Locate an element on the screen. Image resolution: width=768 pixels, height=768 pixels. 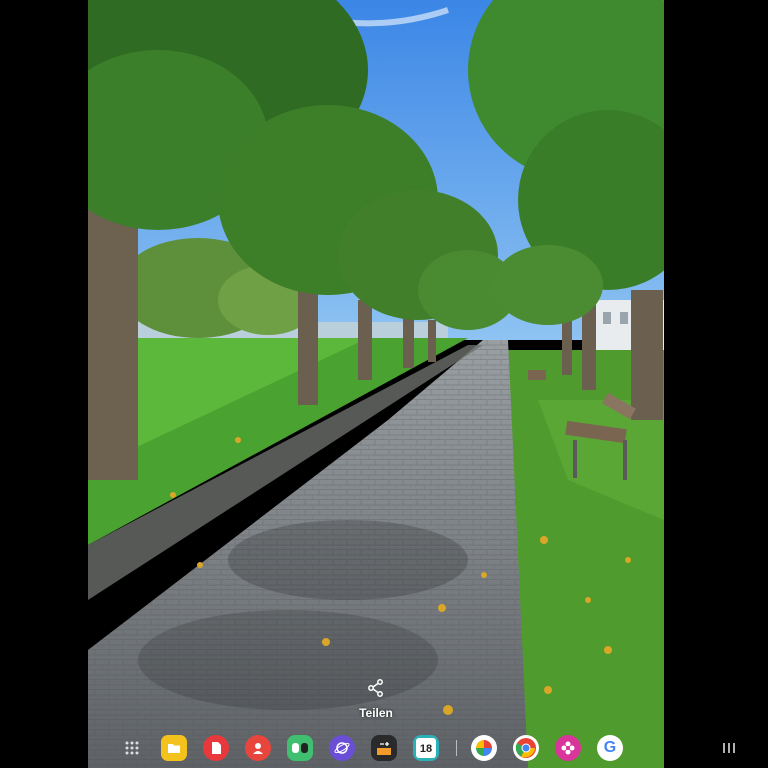
gamepad-icon is located at coordinates (300, 748).